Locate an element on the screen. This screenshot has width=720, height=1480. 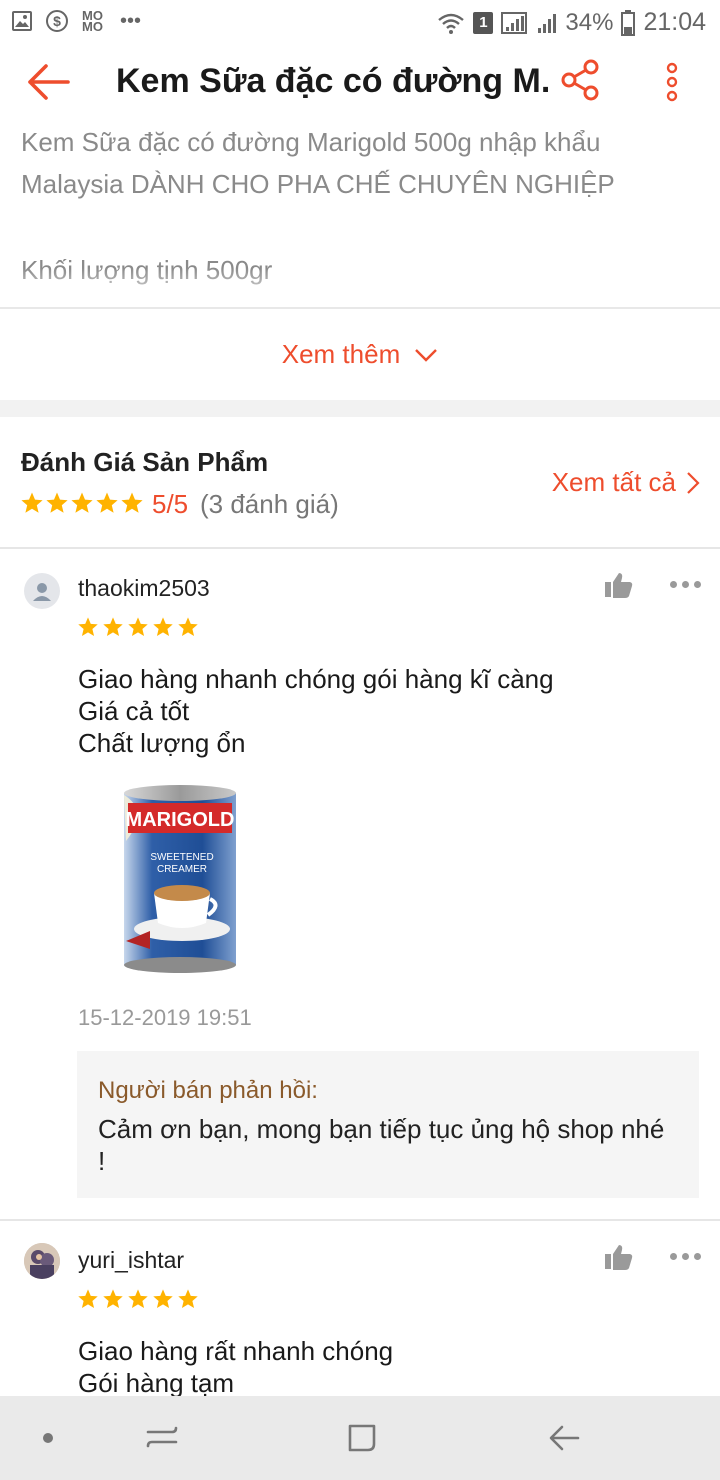
share-icon is located at coordinates (580, 80).